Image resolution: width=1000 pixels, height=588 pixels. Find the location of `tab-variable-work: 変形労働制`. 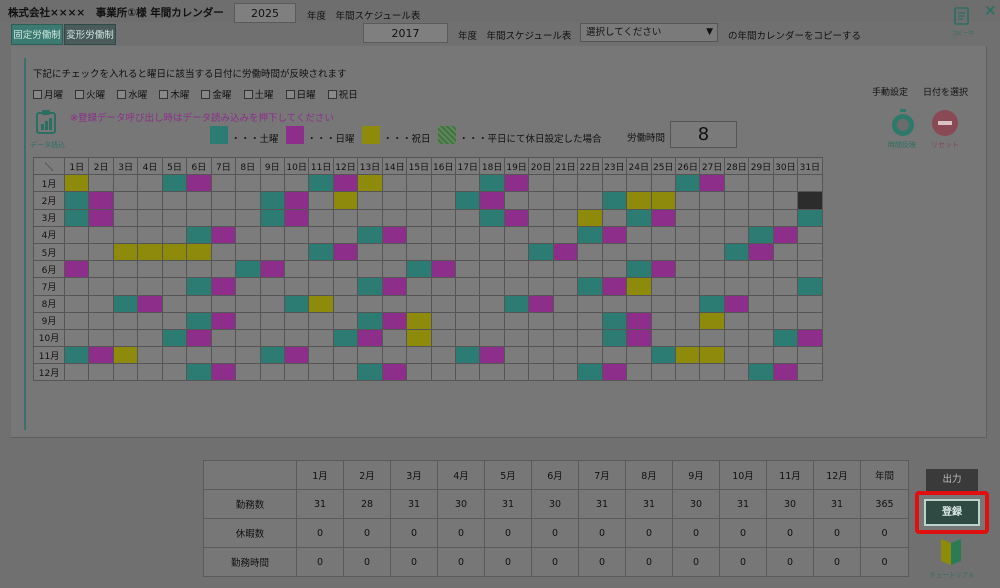

tab-variable-work: 変形労働制 is located at coordinates (90, 34).